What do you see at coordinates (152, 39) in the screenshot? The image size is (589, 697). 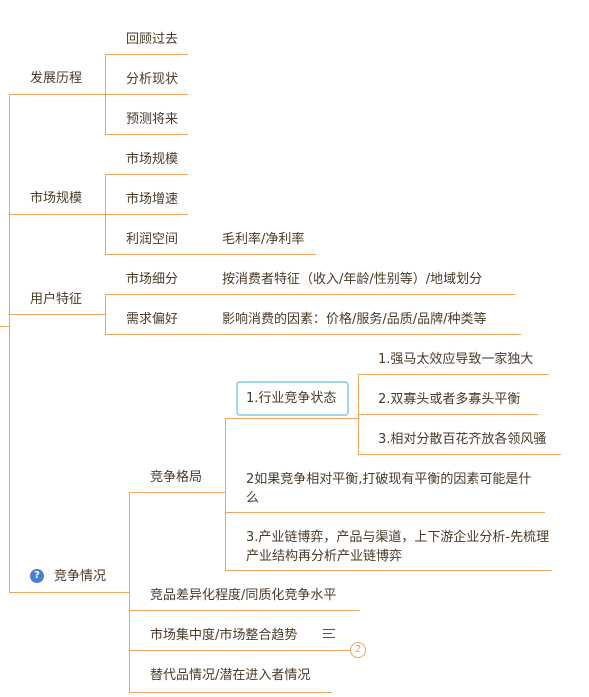 I see `subtopic-review-past: 回顾过去` at bounding box center [152, 39].